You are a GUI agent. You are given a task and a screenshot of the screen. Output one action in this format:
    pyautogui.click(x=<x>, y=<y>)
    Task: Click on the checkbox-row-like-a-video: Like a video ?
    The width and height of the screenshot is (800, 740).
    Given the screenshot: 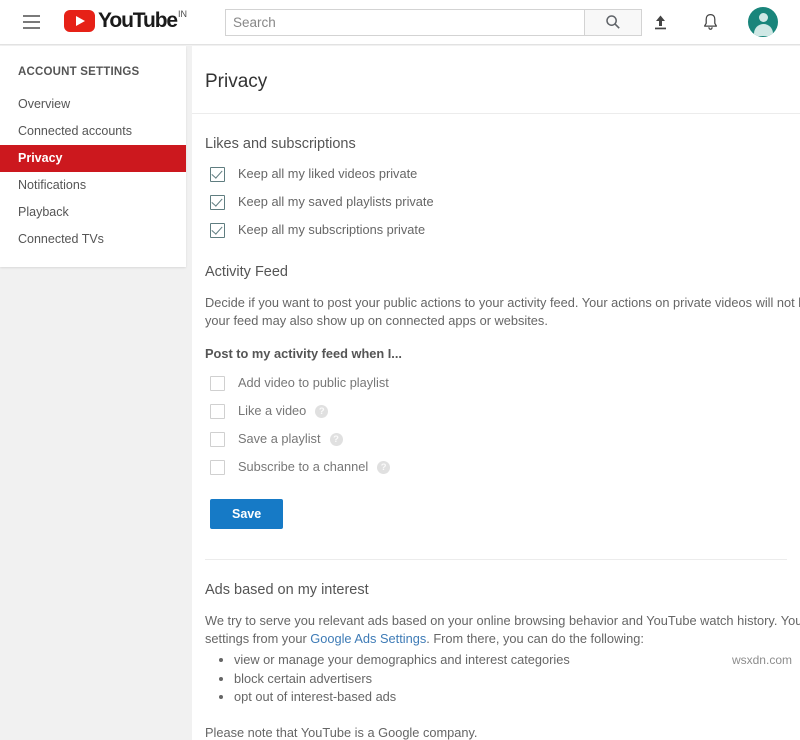 What is the action you would take?
    pyautogui.click(x=496, y=411)
    